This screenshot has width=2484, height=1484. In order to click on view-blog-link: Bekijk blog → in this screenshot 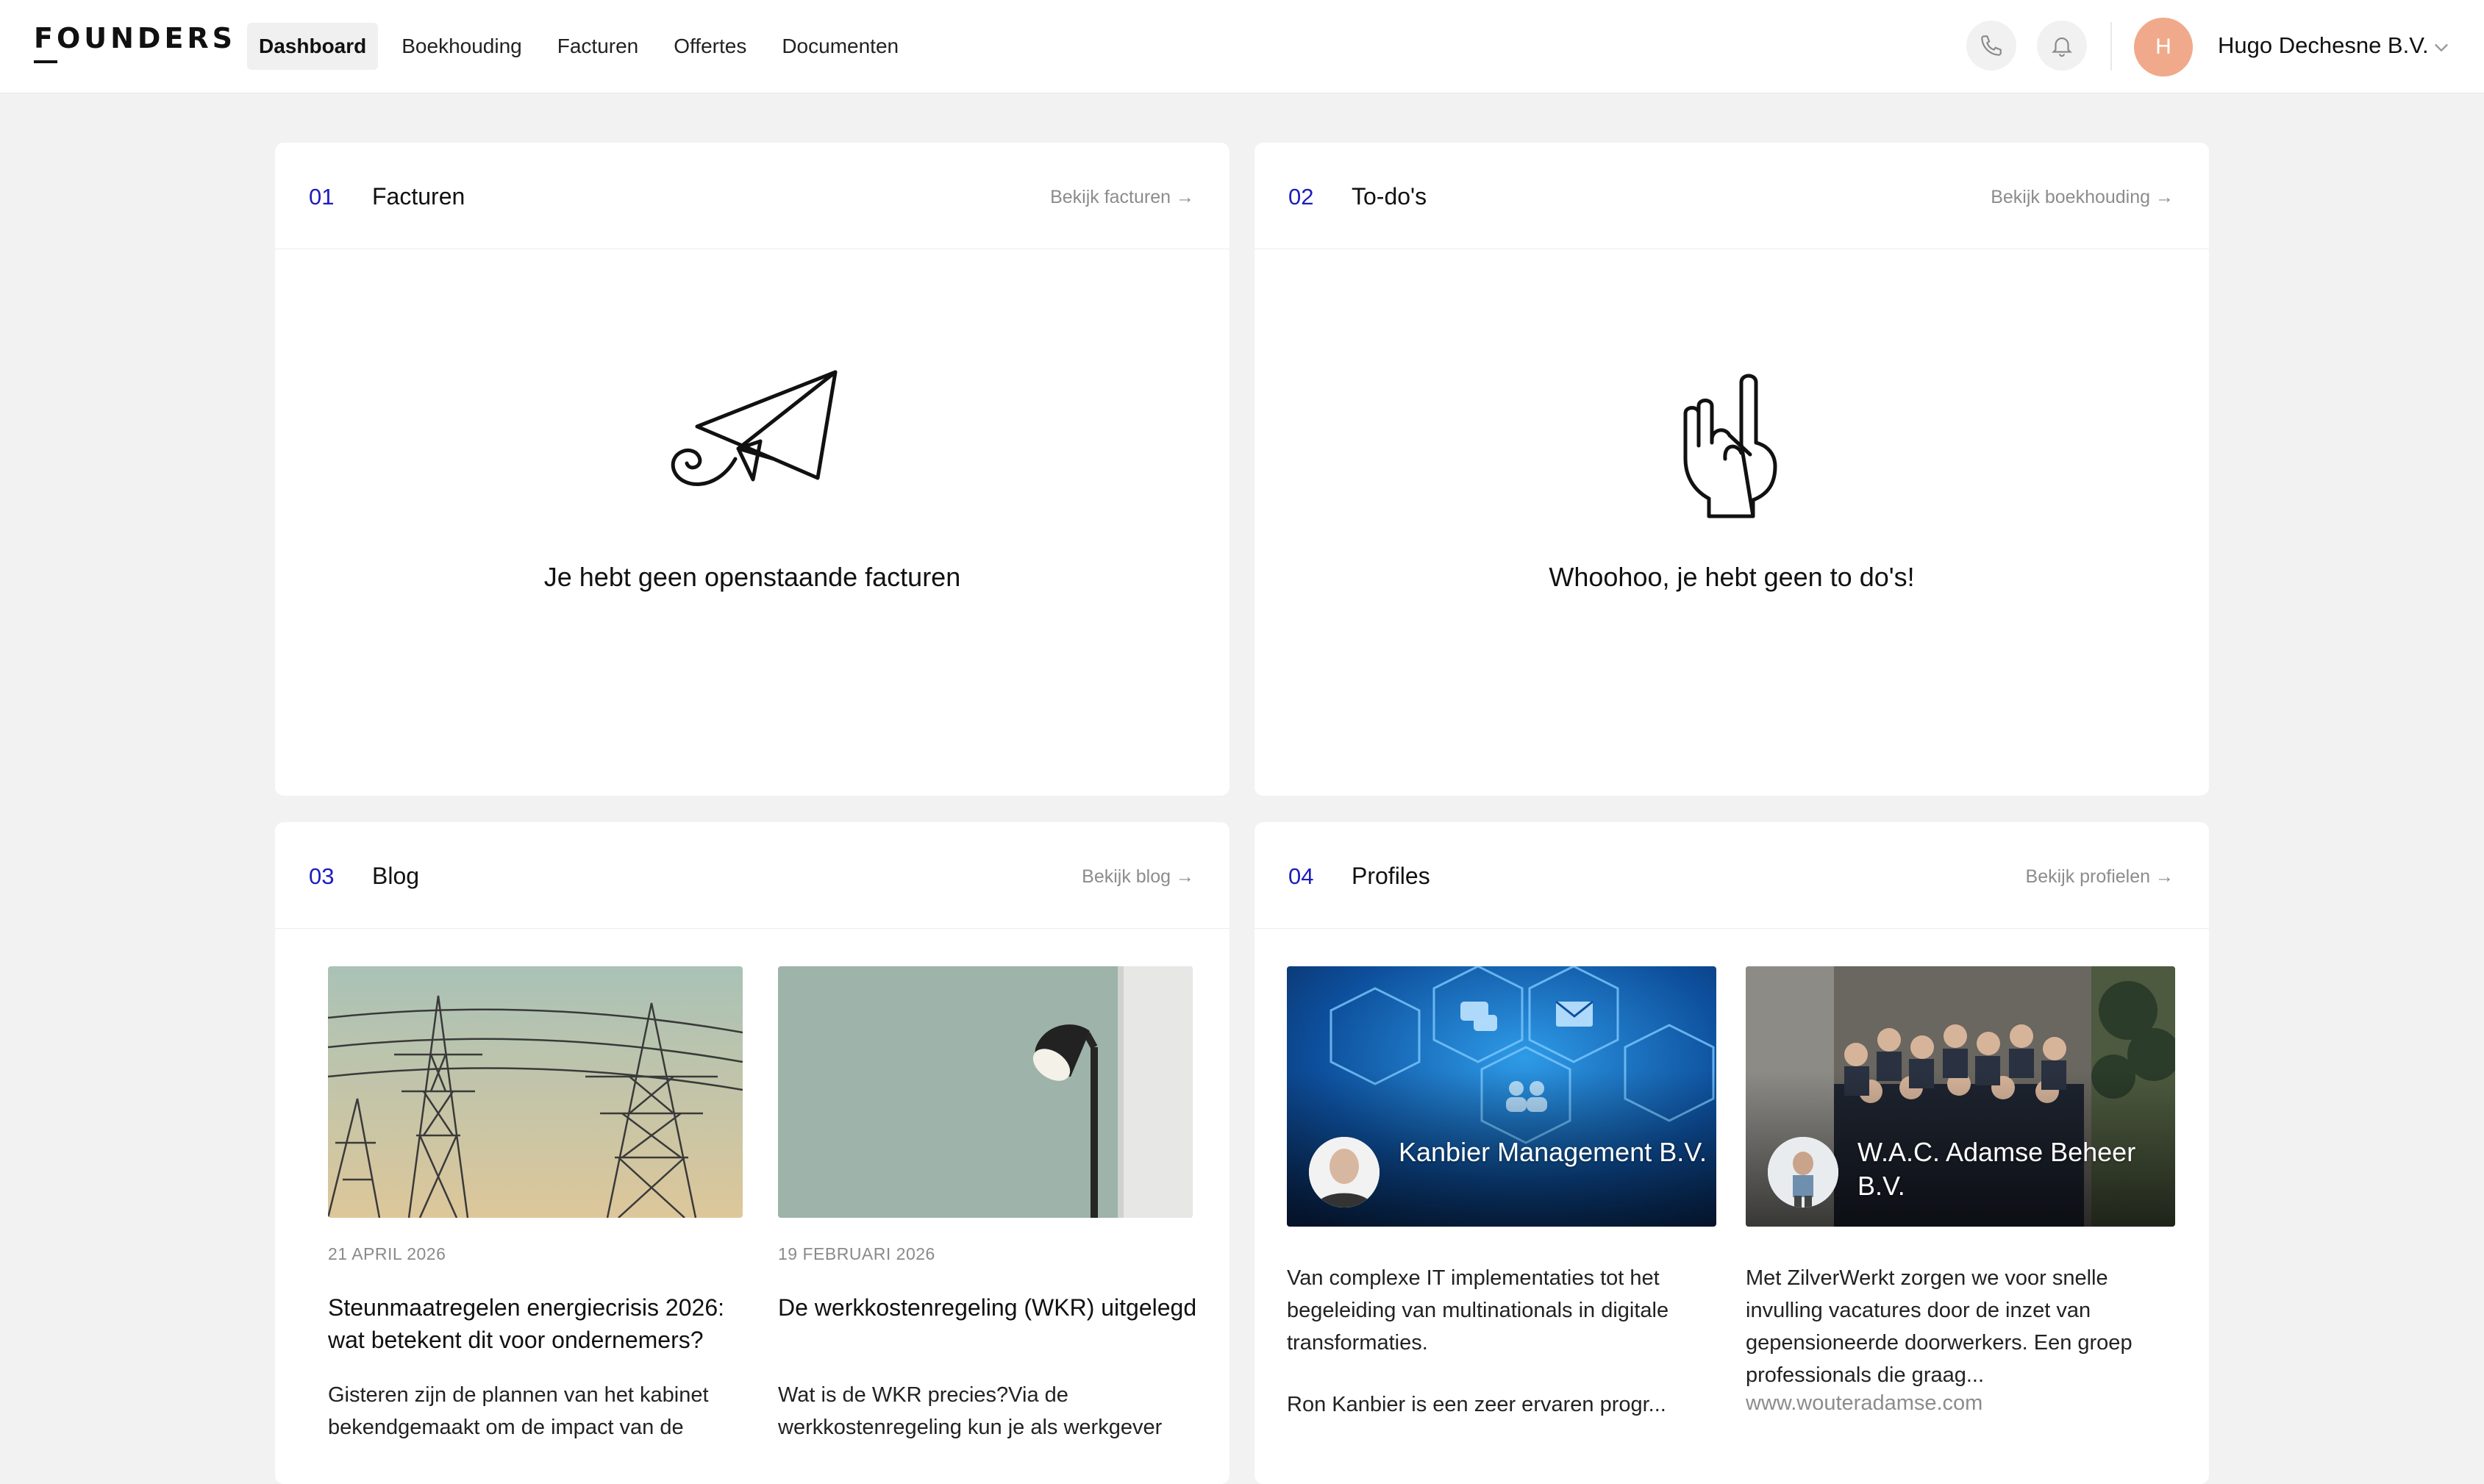, I will do `click(1138, 877)`.